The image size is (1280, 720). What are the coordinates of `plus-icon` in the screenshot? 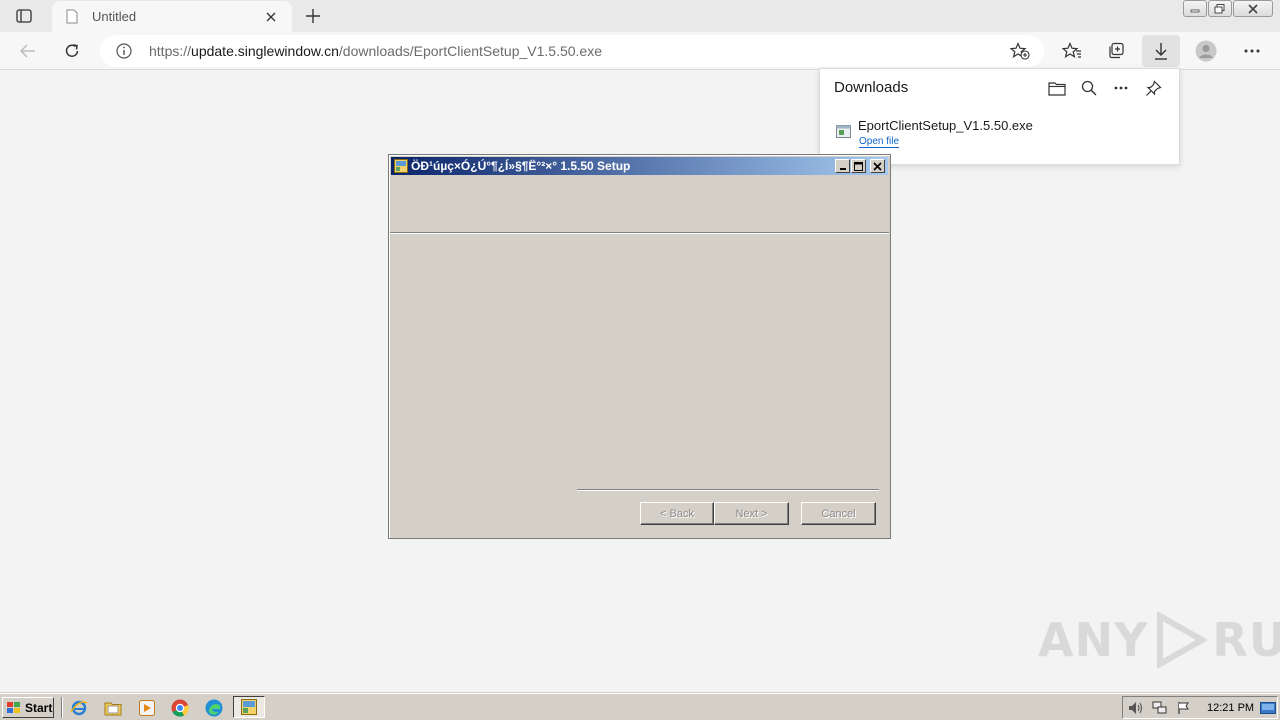 It's located at (313, 16).